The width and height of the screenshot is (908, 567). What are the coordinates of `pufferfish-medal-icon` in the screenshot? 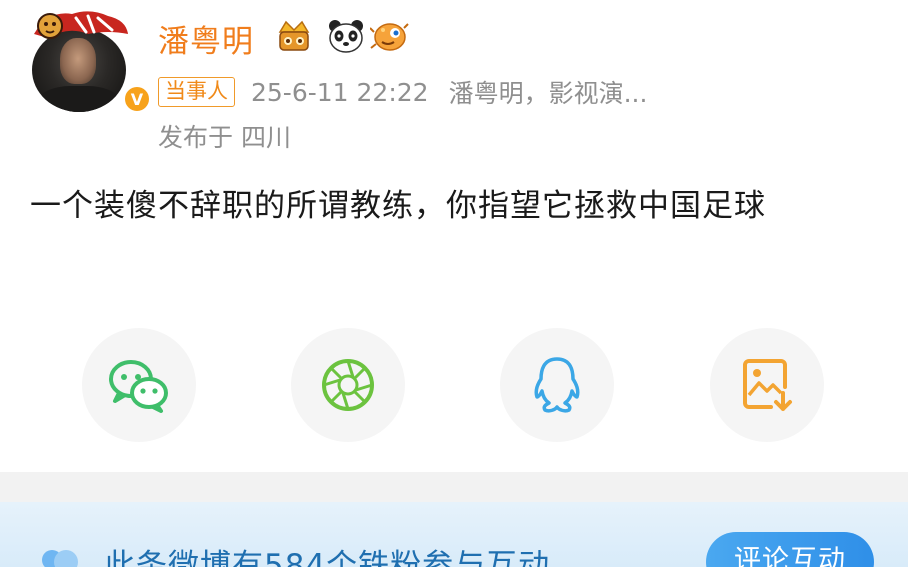 It's located at (390, 36).